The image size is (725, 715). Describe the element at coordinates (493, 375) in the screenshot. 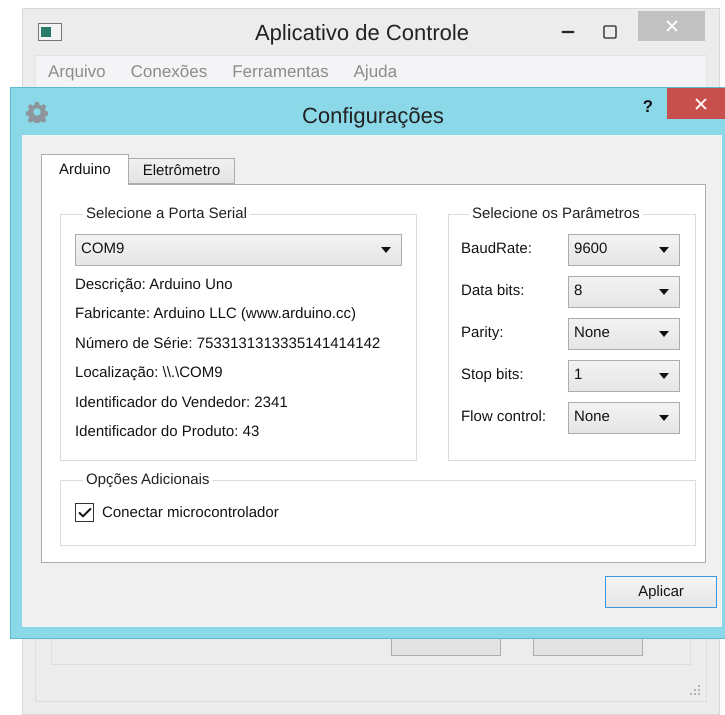

I see `parameter-label: Stop bits:` at that location.